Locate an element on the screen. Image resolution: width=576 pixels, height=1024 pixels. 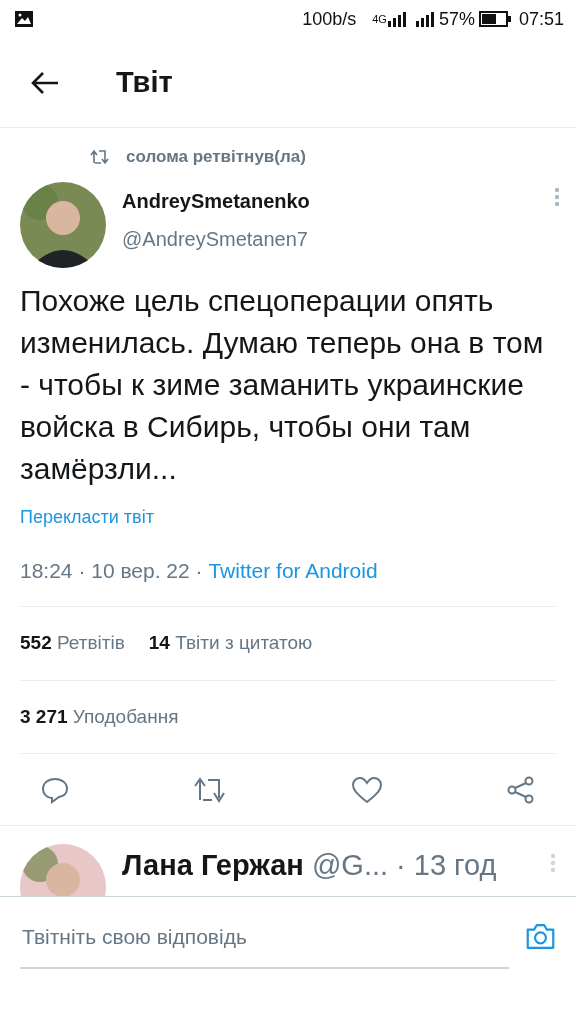
network-type: 4G is located at coordinates (379, 19).